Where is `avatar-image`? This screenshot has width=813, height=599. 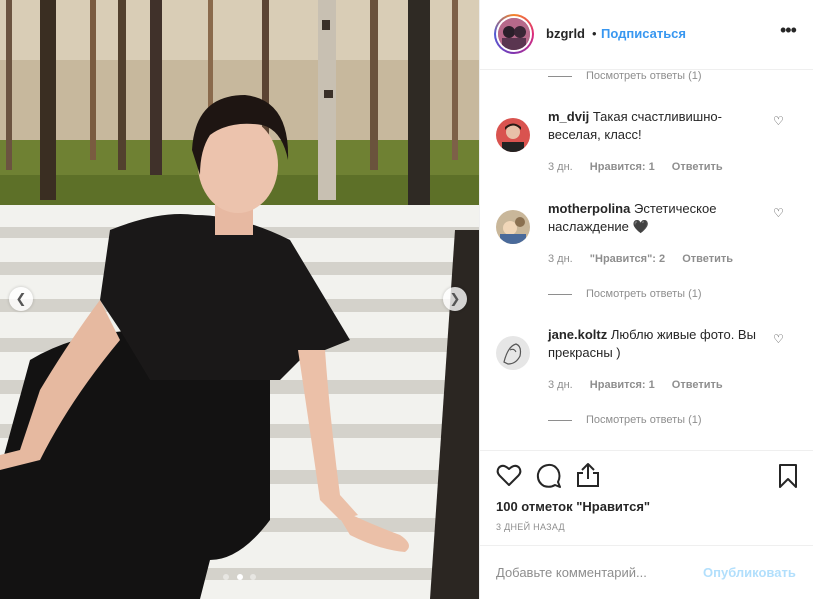
avatar-image is located at coordinates (514, 34).